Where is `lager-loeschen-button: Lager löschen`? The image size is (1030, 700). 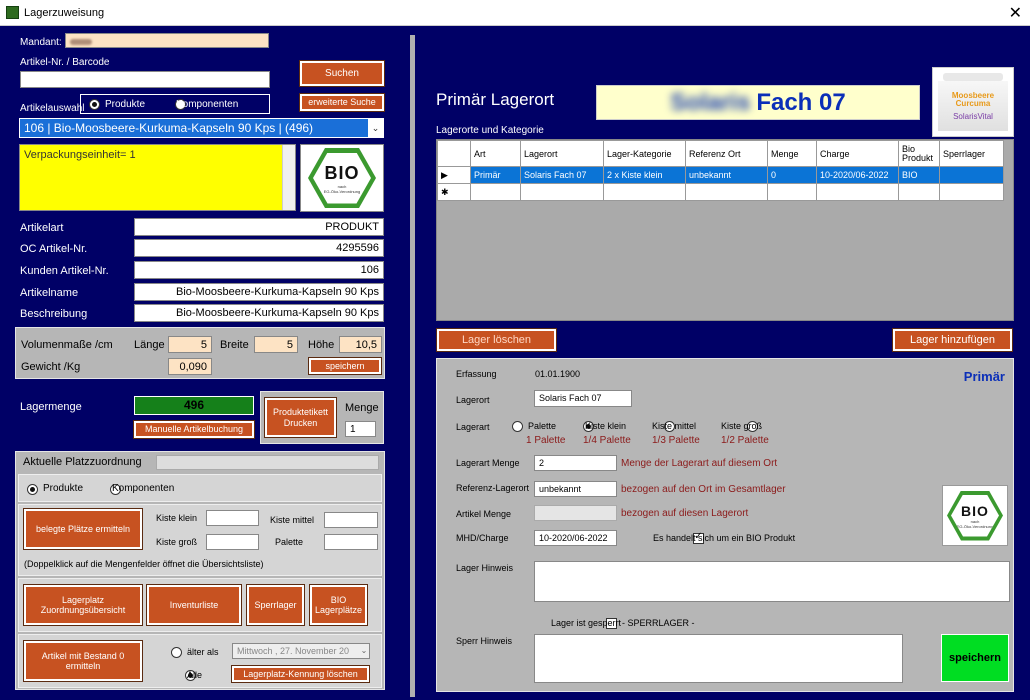
lager-loeschen-button: Lager löschen is located at coordinates (496, 340).